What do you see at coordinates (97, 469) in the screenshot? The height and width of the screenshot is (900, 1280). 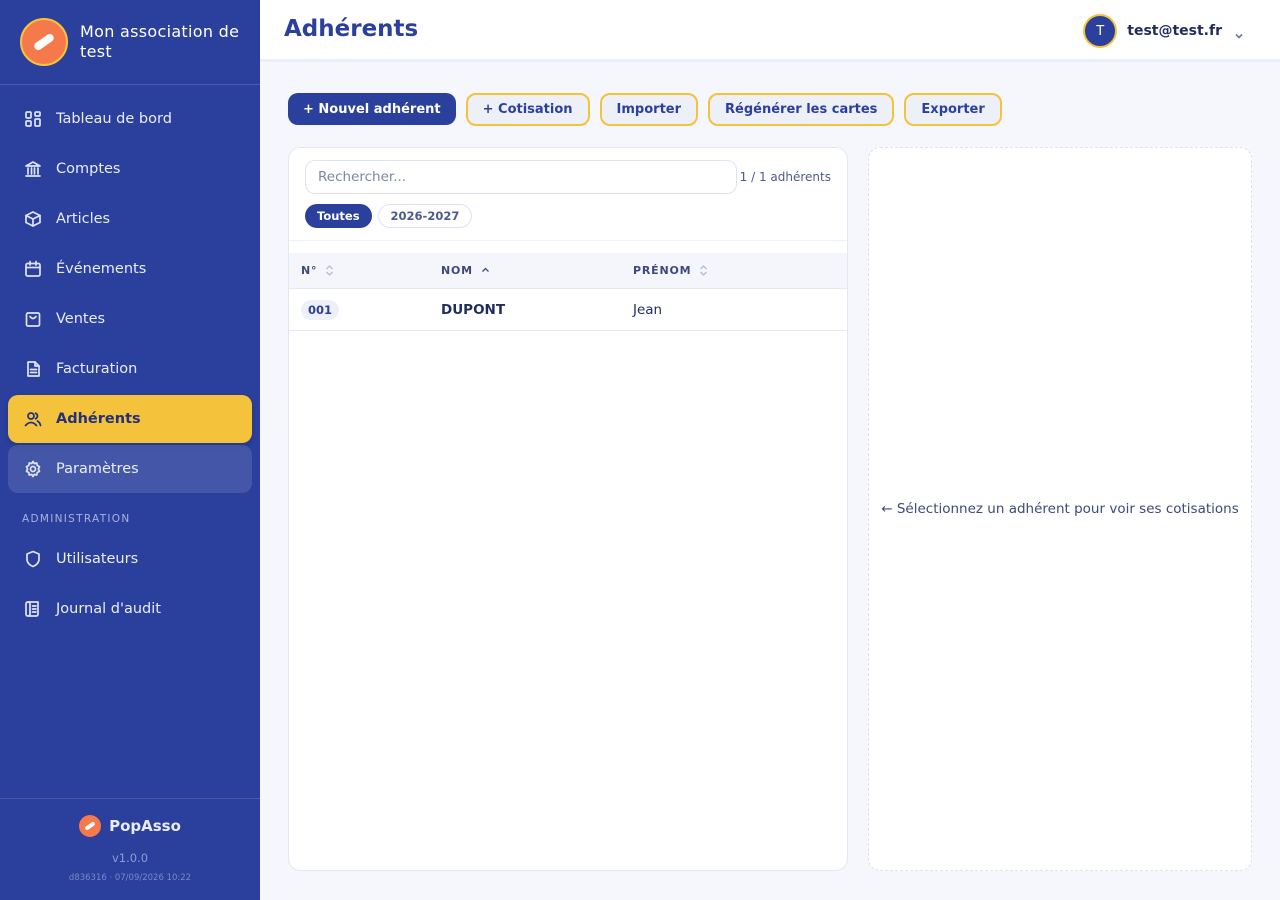 I see `sidebar-item-label: Paramètres` at bounding box center [97, 469].